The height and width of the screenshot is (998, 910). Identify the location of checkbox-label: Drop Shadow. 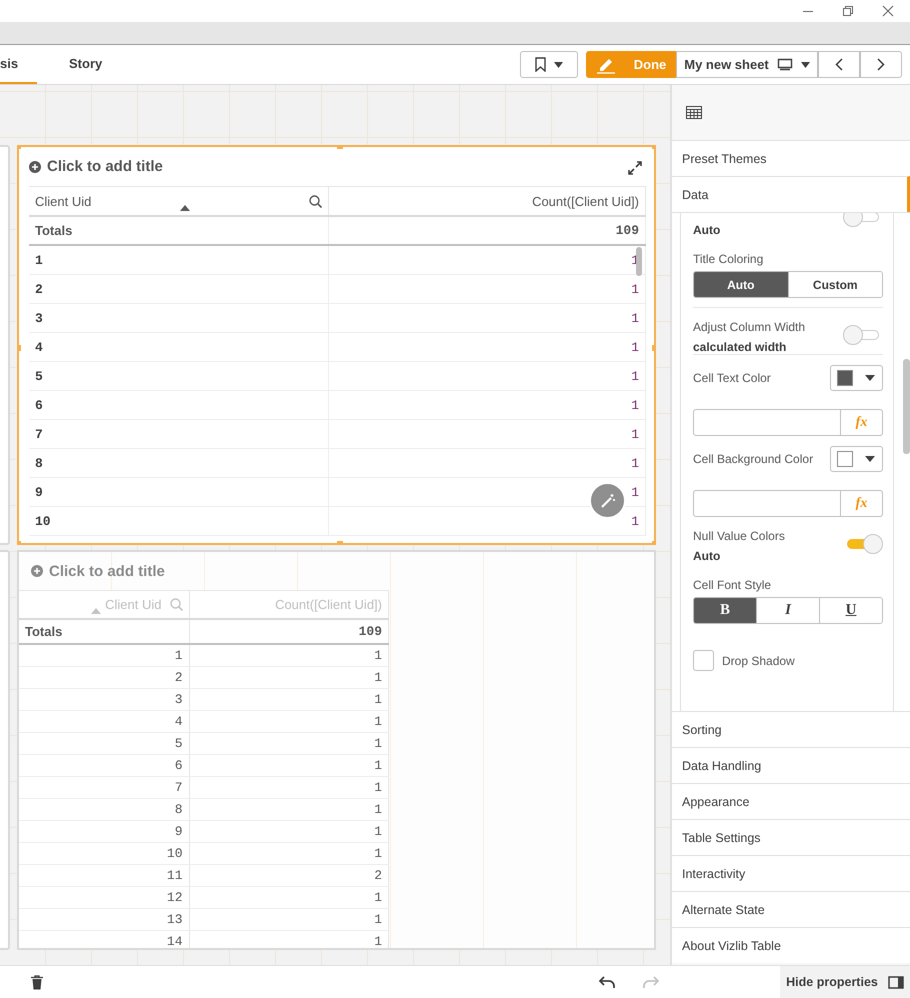
(758, 661).